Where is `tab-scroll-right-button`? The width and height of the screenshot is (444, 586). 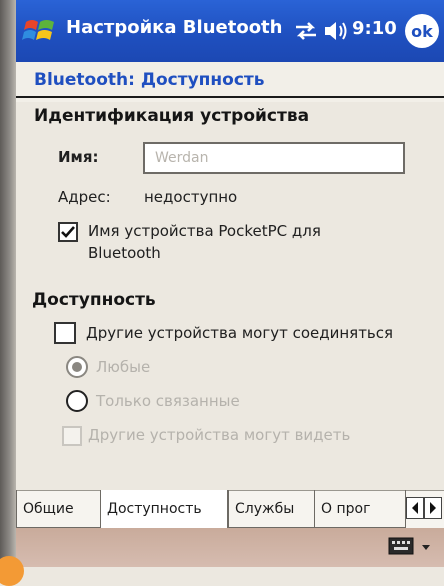
tab-scroll-right-button is located at coordinates (433, 508).